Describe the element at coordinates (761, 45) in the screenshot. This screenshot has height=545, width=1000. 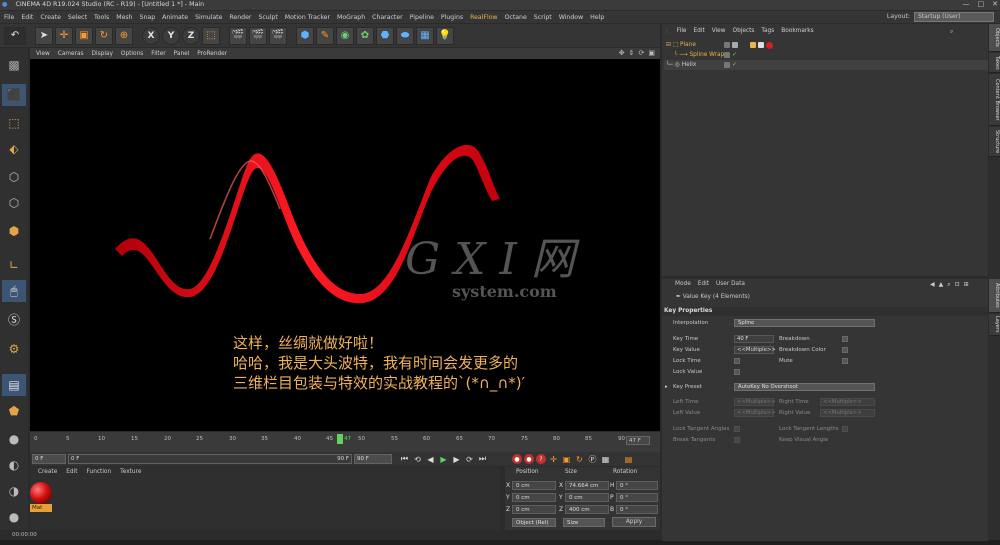
I see `checker-tag-icon` at that location.